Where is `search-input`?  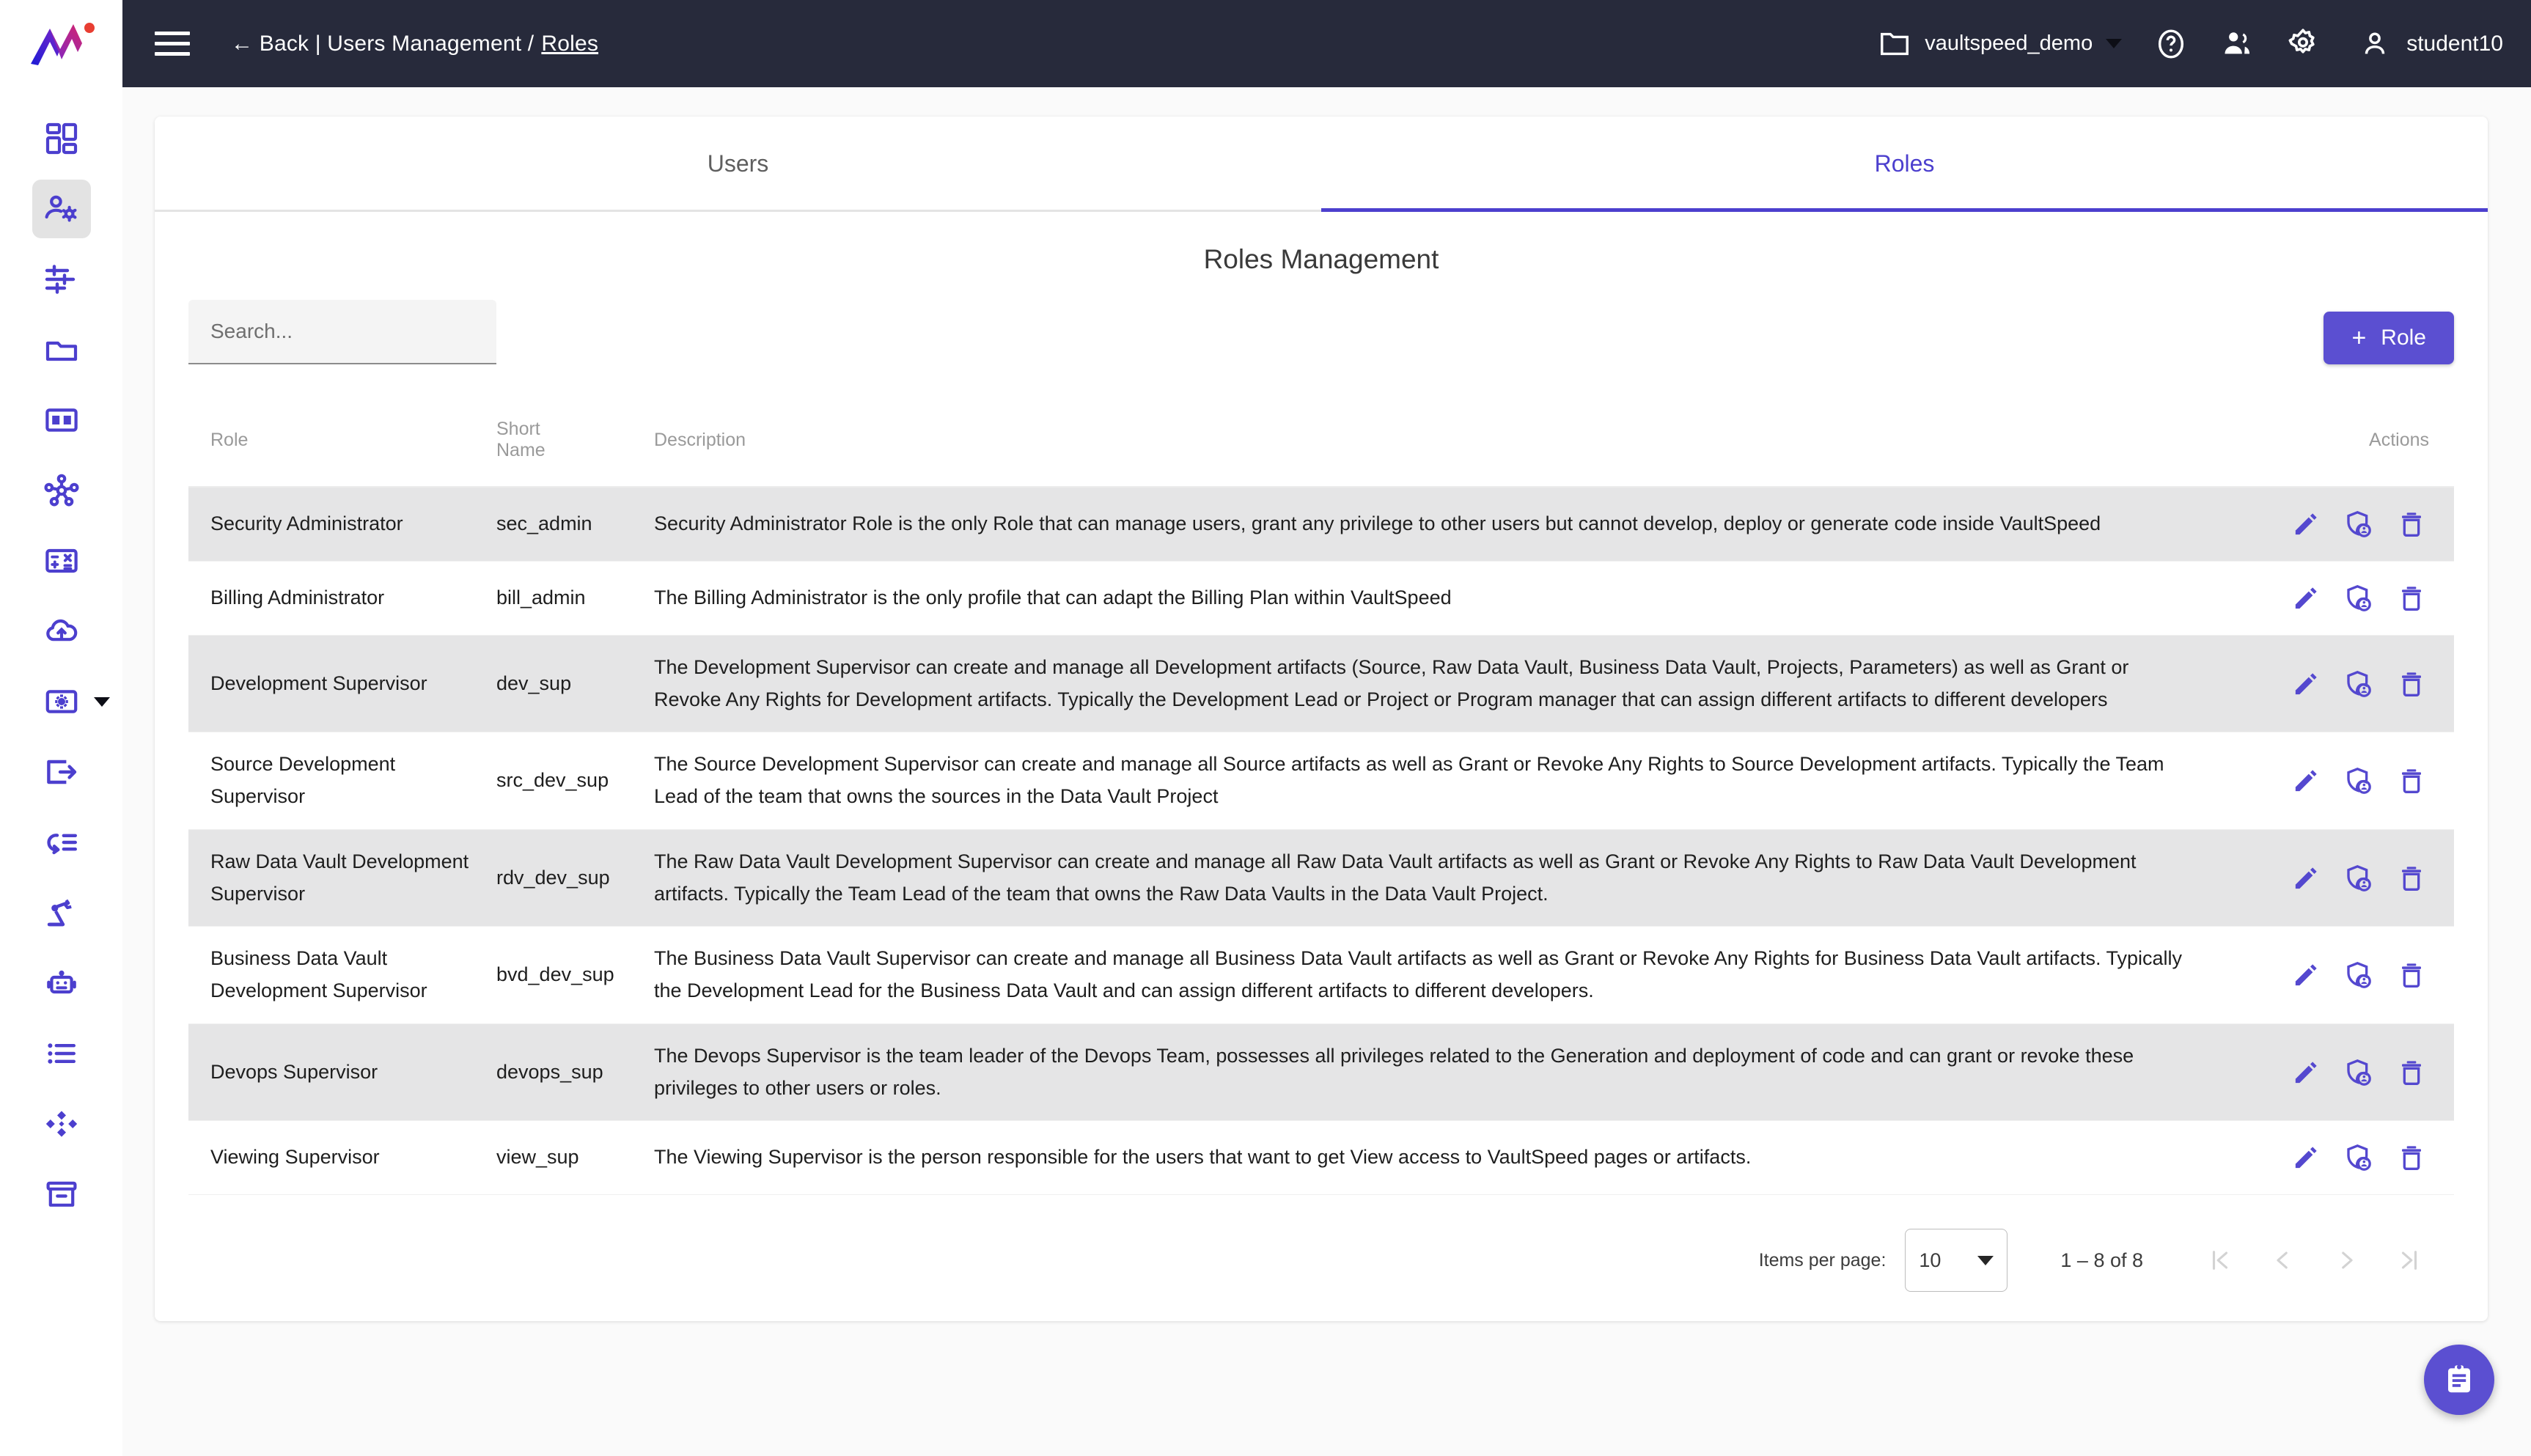 search-input is located at coordinates (342, 331).